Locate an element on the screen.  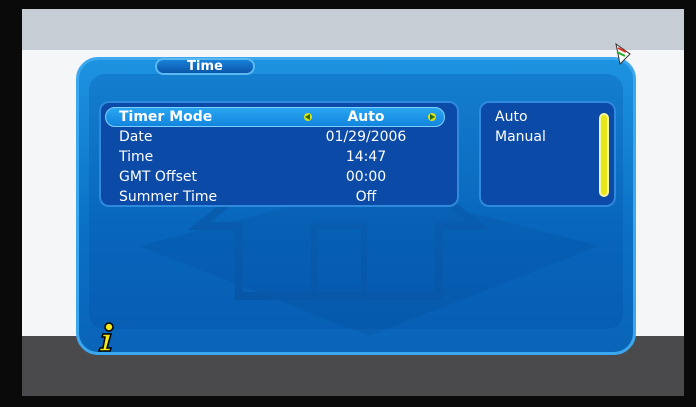
menu-row-date: Date 01/29/2006 is located at coordinates (279, 137).